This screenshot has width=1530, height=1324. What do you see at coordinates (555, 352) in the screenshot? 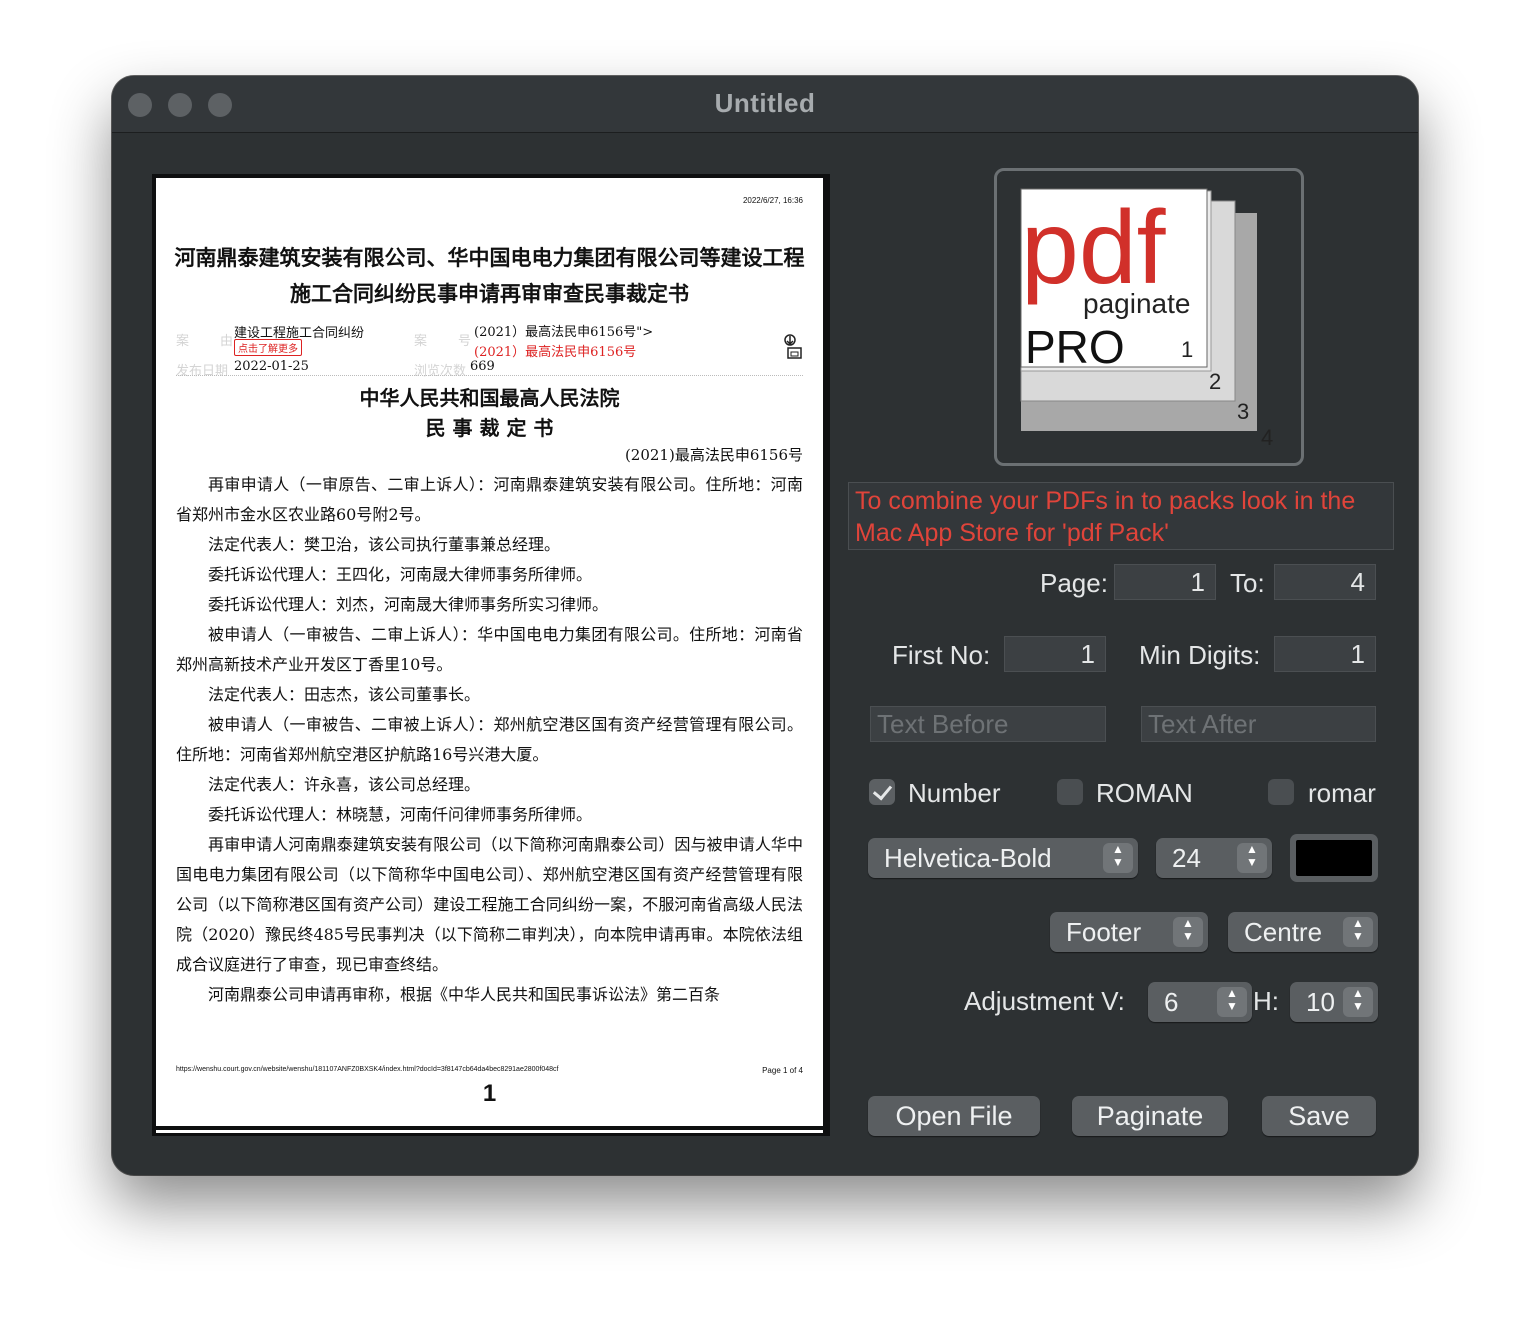
I see `pdf-meta-caseno-link: (2021）最高法民申6156号` at bounding box center [555, 352].